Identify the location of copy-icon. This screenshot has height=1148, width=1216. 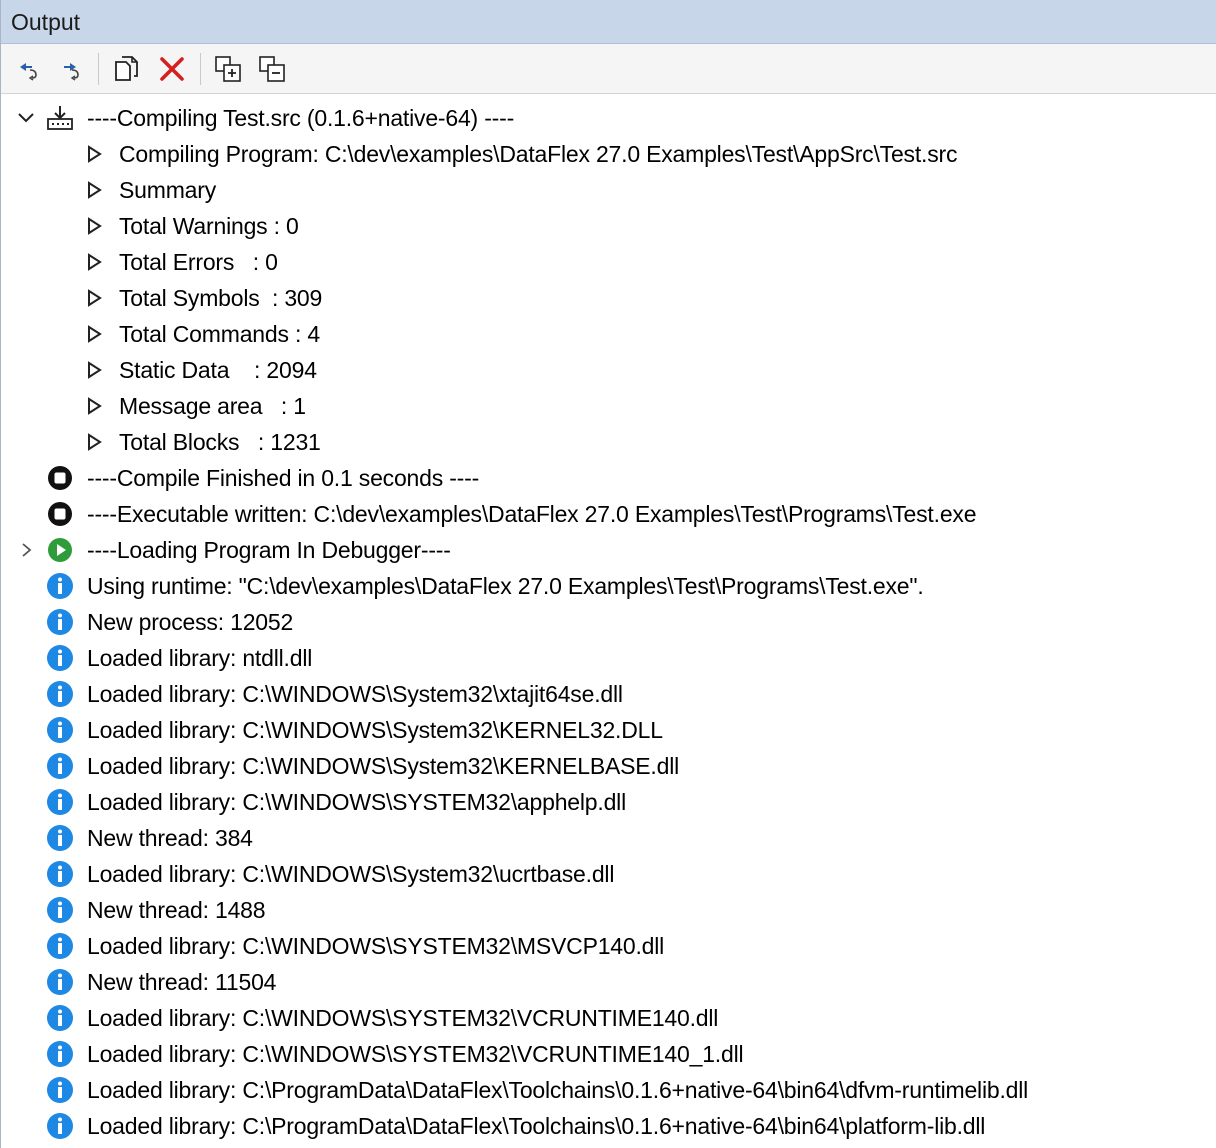
(126, 68).